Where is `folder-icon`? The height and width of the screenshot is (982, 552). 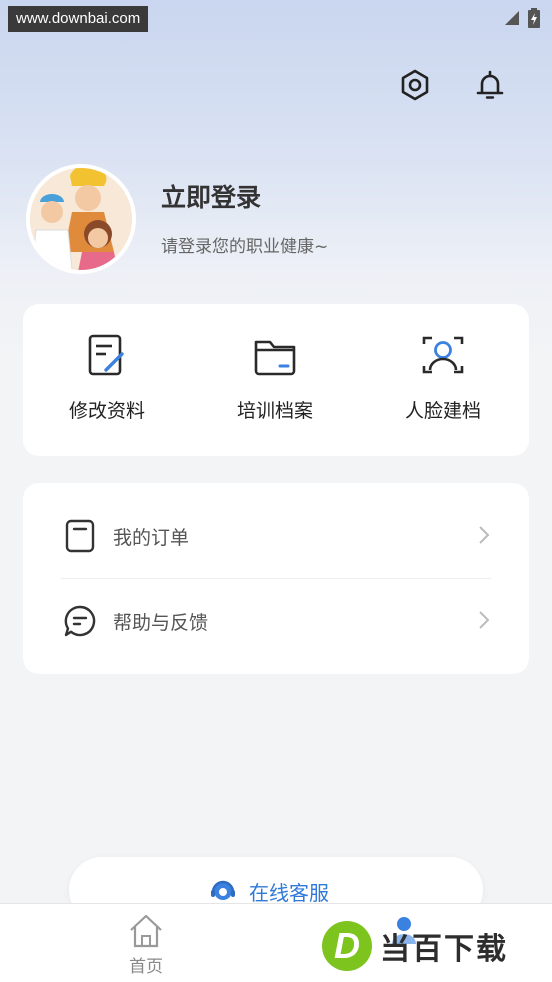 folder-icon is located at coordinates (275, 358).